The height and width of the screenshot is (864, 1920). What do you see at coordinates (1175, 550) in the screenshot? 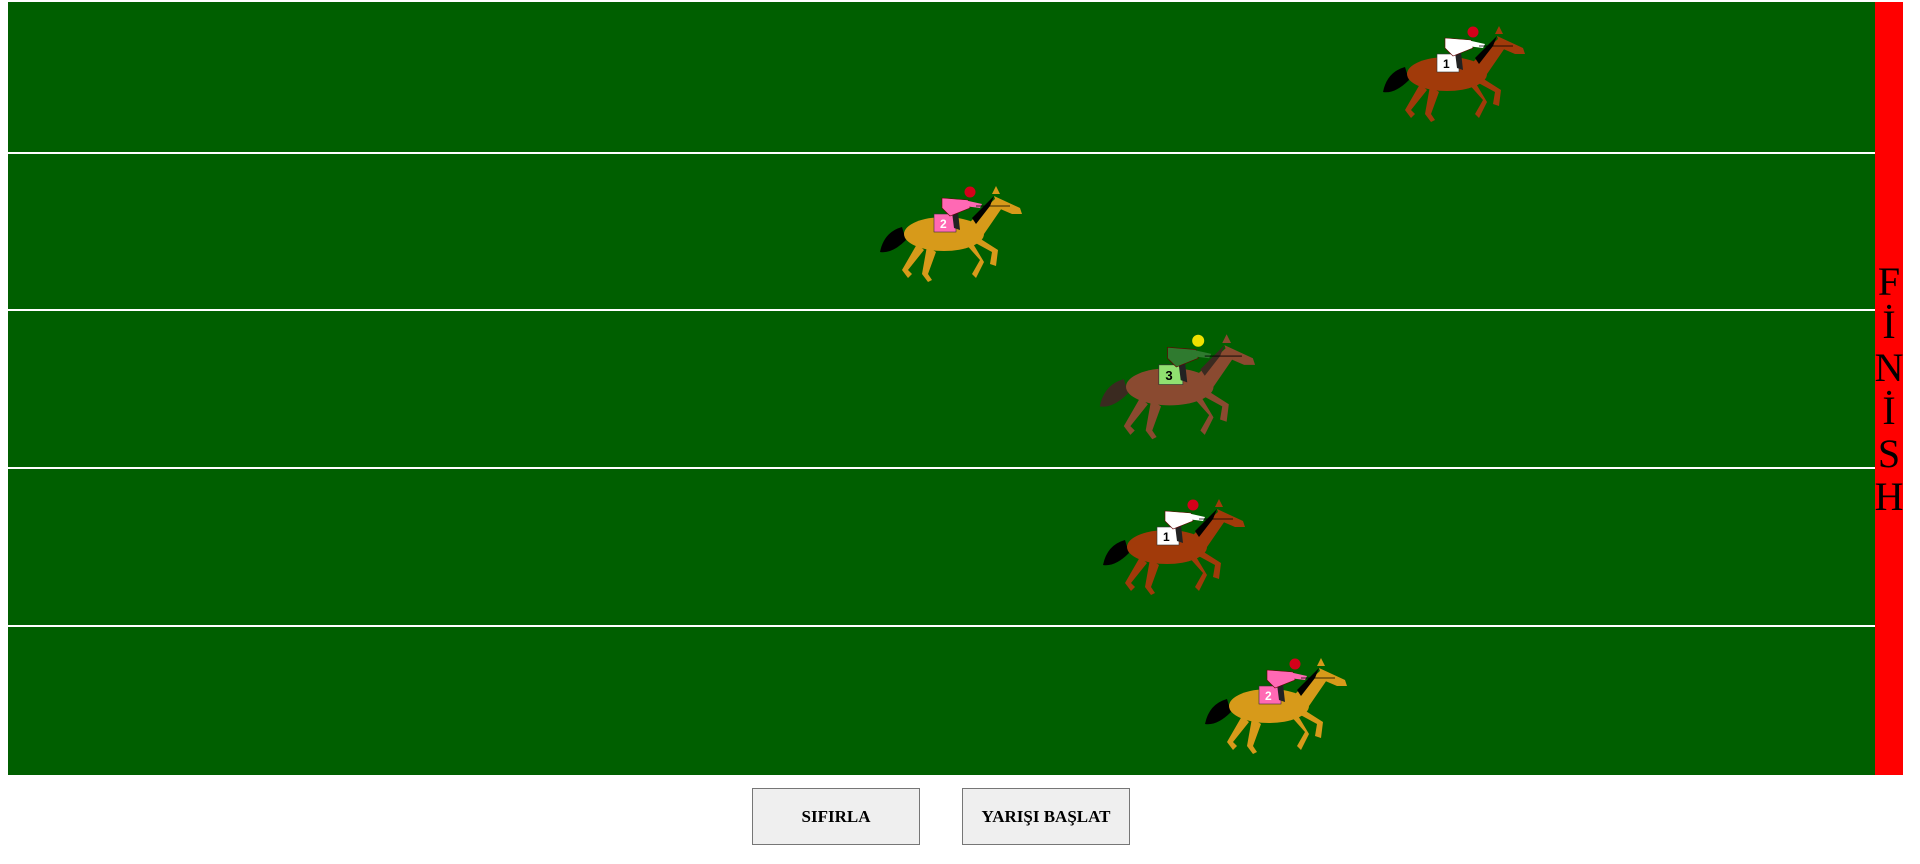
I see `horse-4: 1` at bounding box center [1175, 550].